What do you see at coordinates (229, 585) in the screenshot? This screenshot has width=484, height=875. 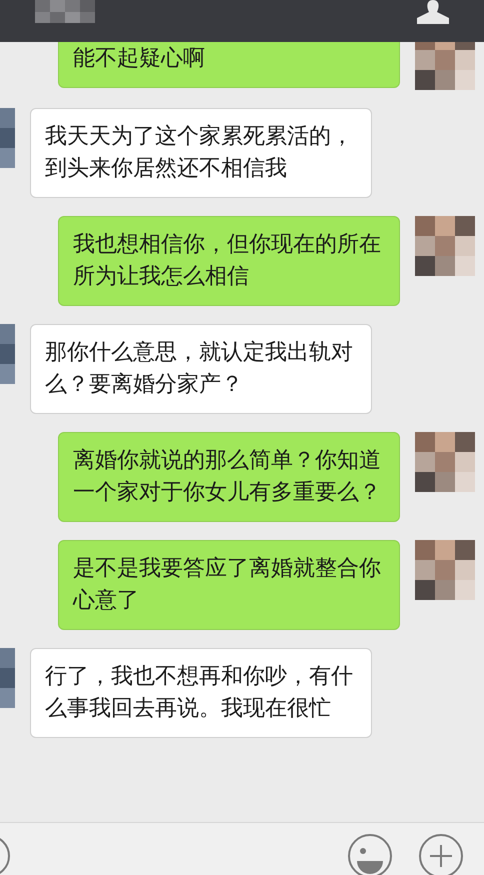 I see `message-bubble: 是不是我要答应了离婚就整合你心意了` at bounding box center [229, 585].